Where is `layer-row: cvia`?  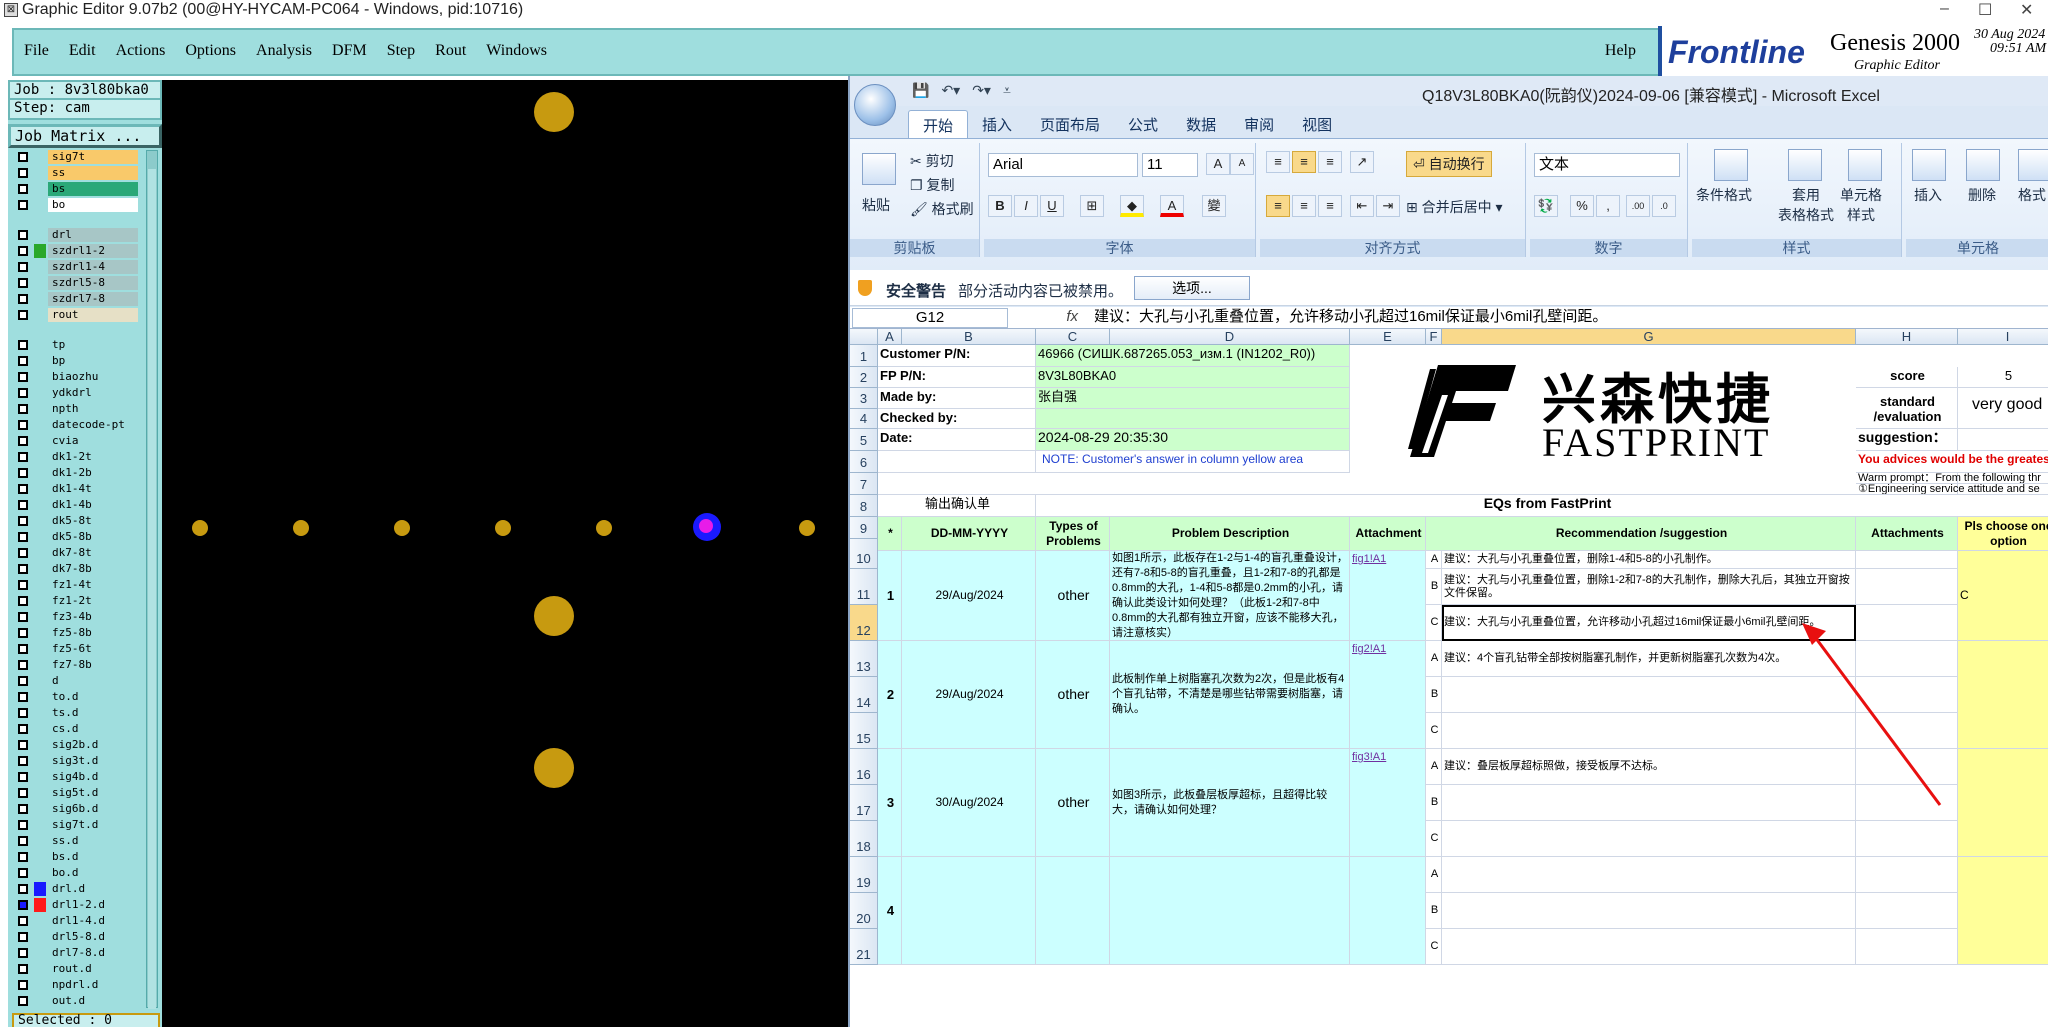 layer-row: cvia is located at coordinates (75, 441).